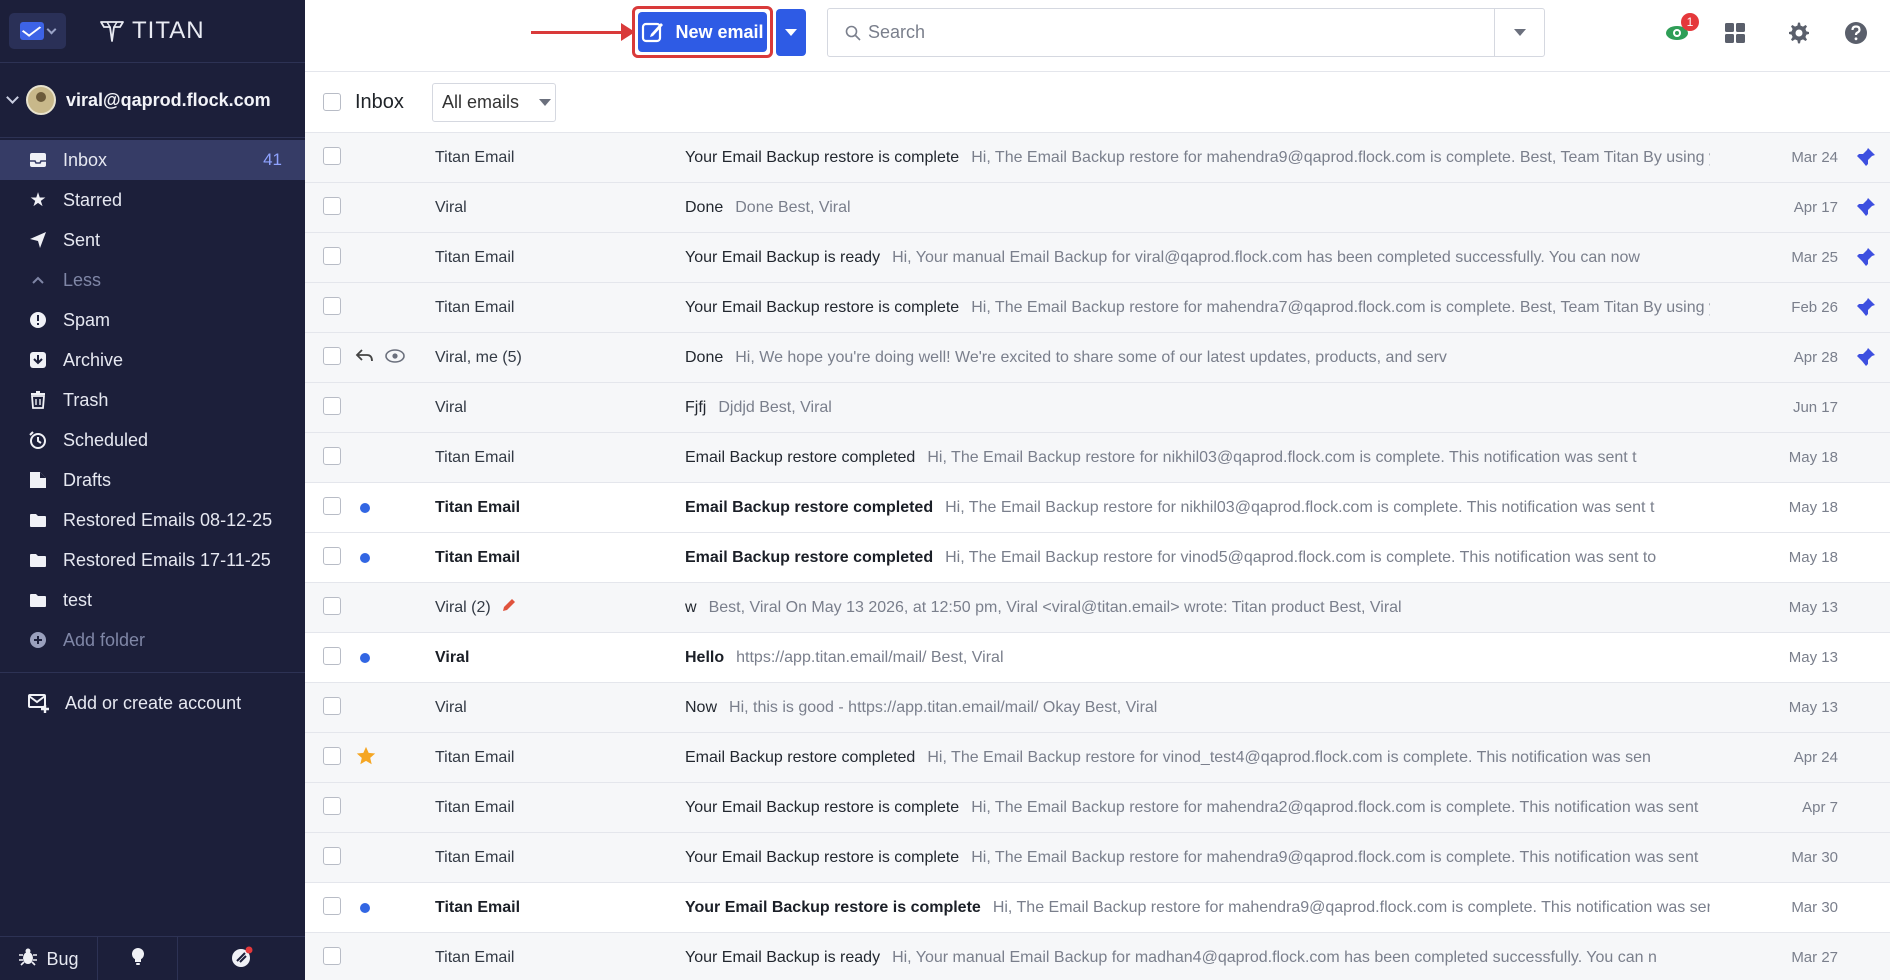 The width and height of the screenshot is (1890, 980). I want to click on sidebar-item-drafts: Drafts, so click(152, 480).